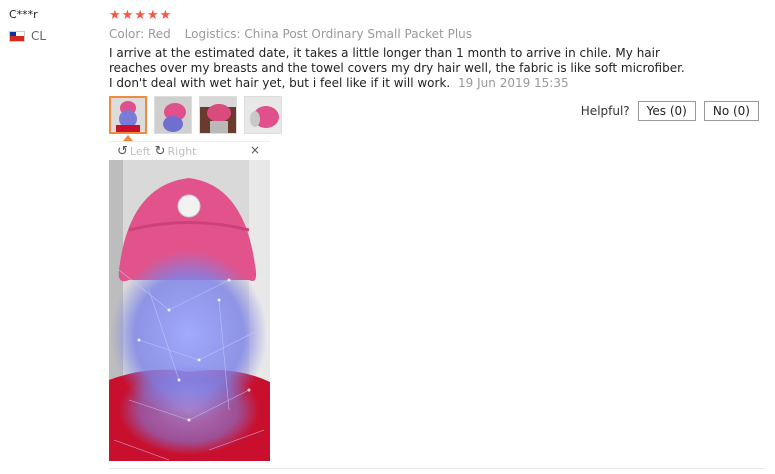 The image size is (775, 474). I want to click on review-thumbnails, so click(195, 115).